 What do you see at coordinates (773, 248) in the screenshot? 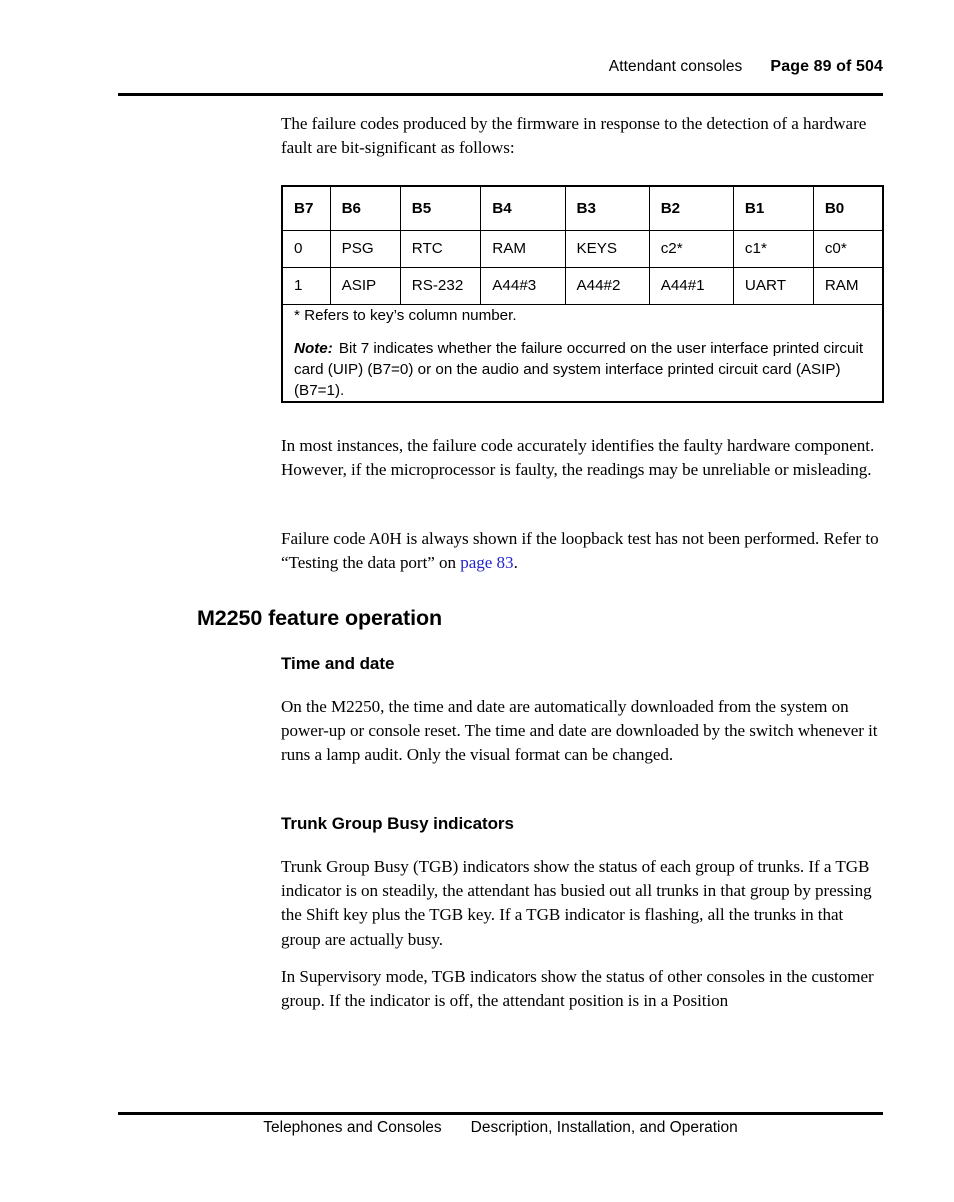
I see `table-cell-r0c6: c1*` at bounding box center [773, 248].